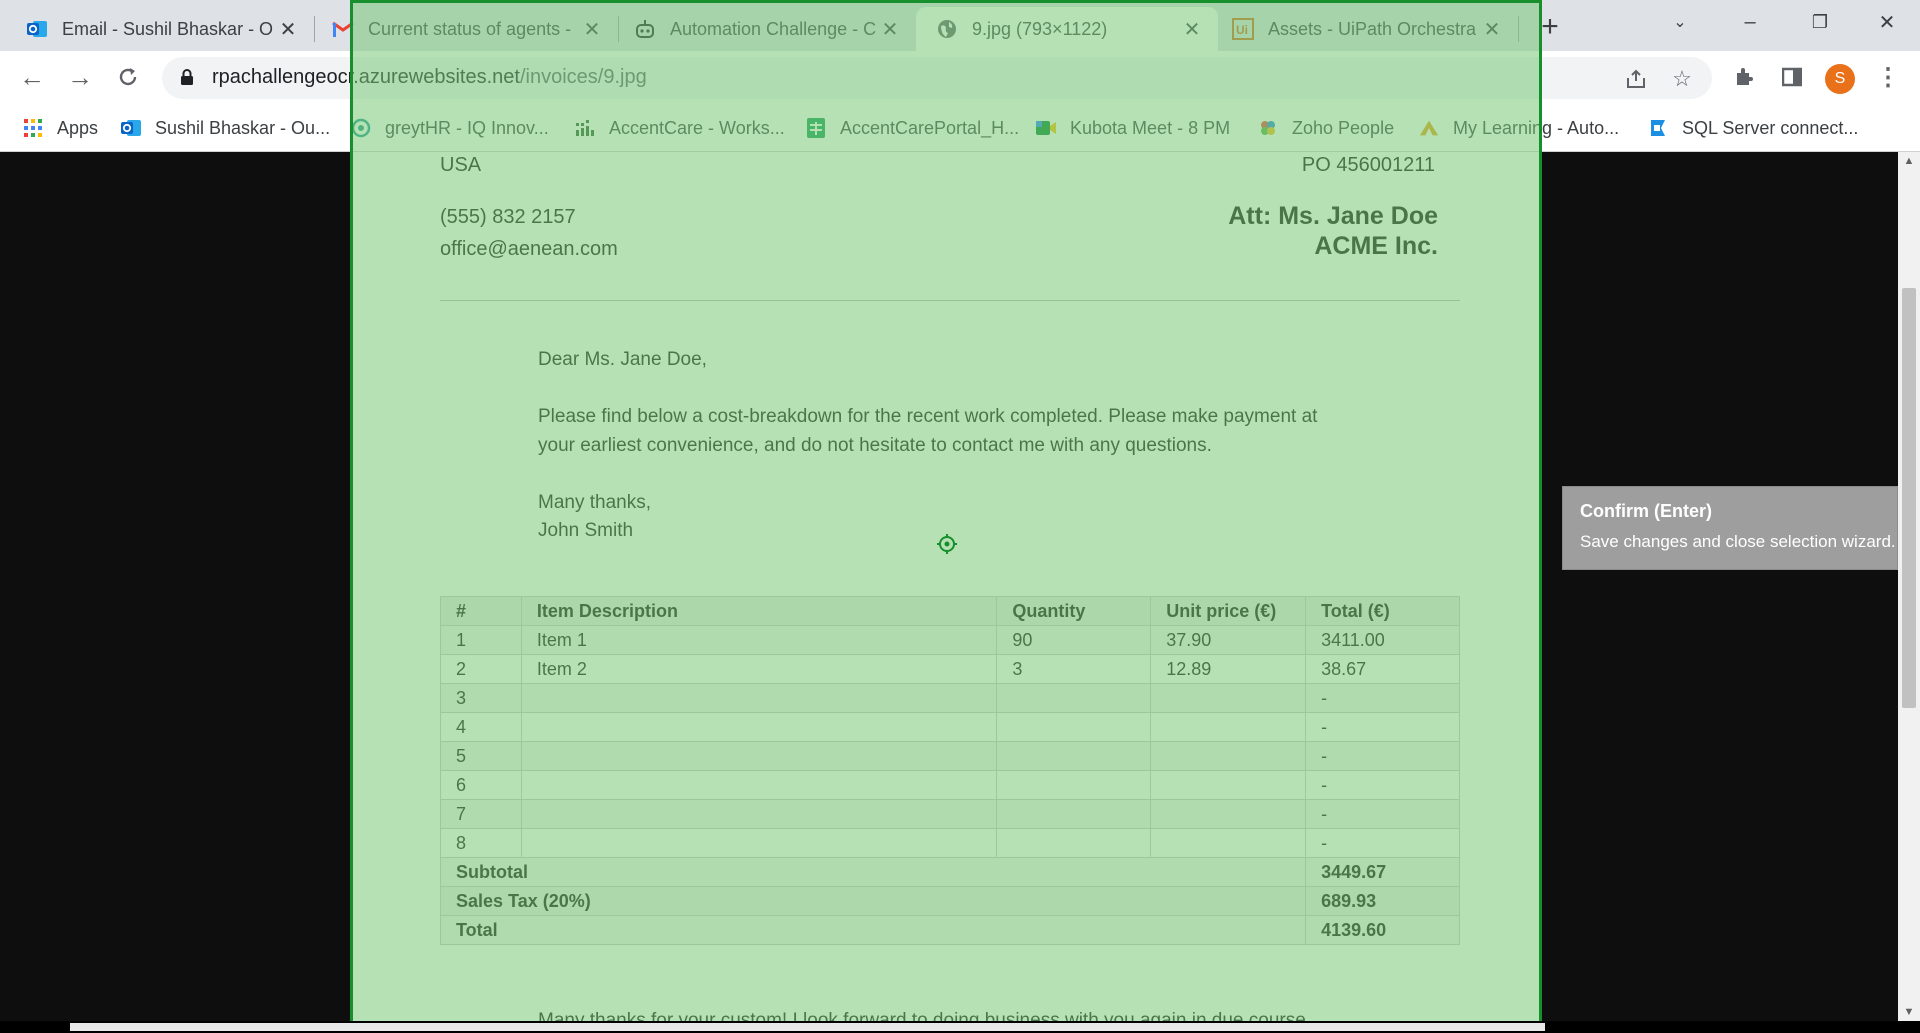  I want to click on menu-kebab-icon: ⋮, so click(1888, 77).